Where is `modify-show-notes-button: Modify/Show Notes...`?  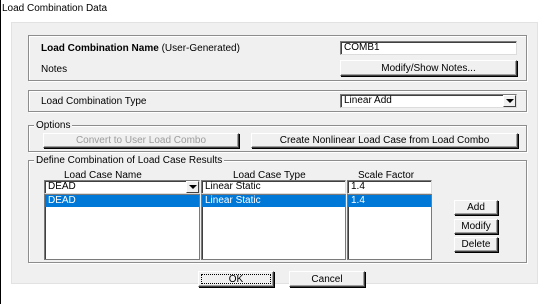 modify-show-notes-button: Modify/Show Notes... is located at coordinates (428, 68).